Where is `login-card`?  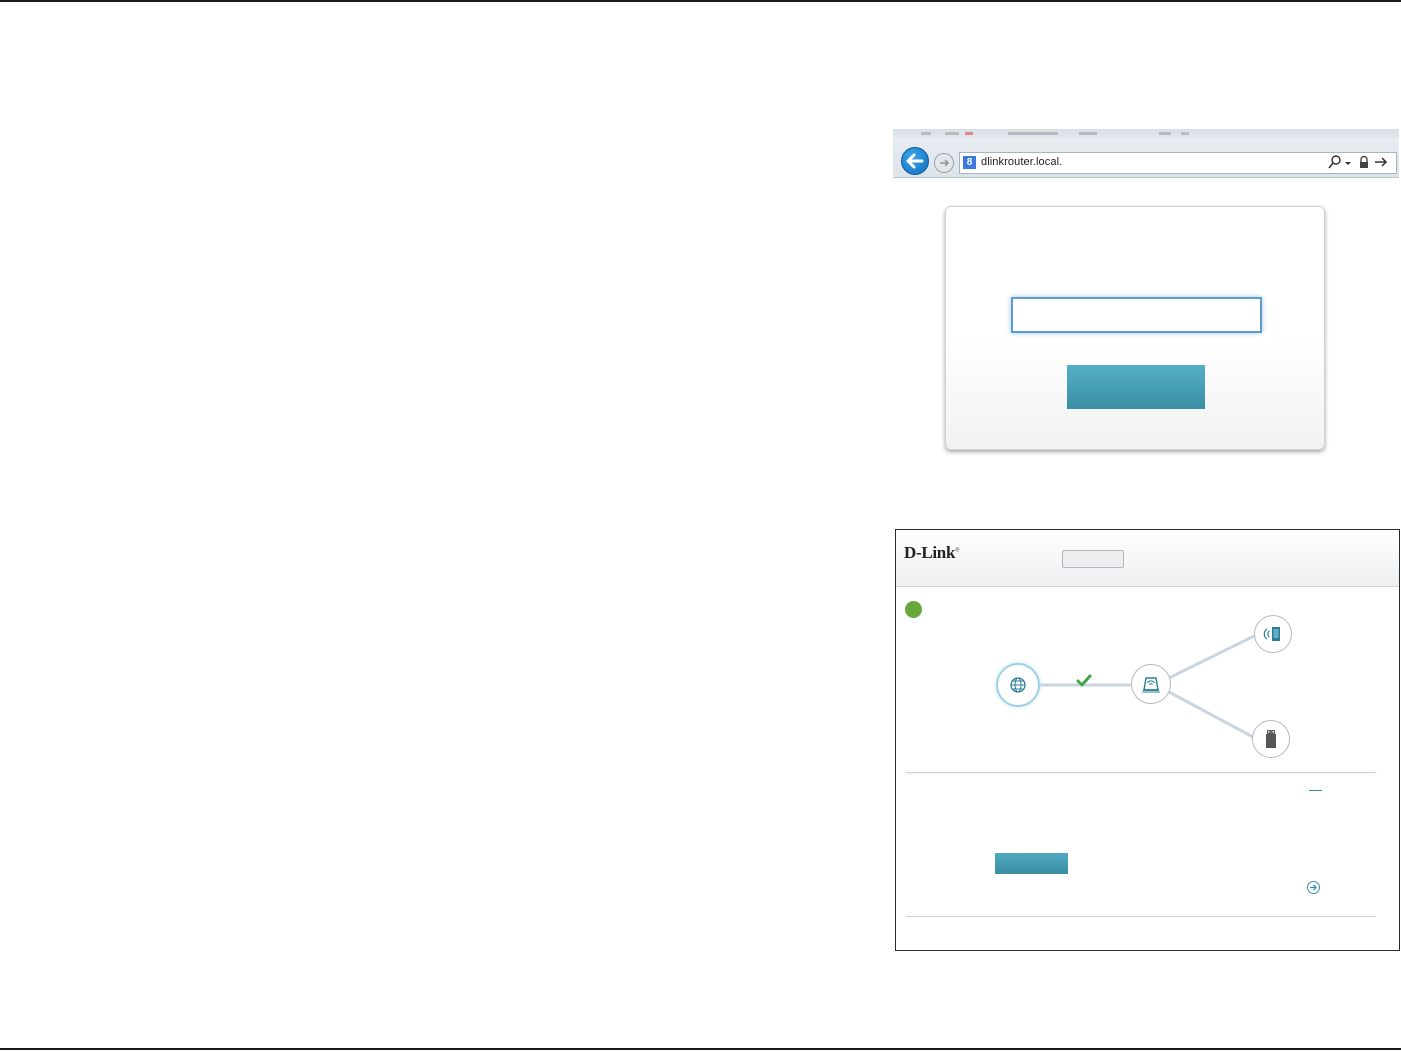 login-card is located at coordinates (1135, 328).